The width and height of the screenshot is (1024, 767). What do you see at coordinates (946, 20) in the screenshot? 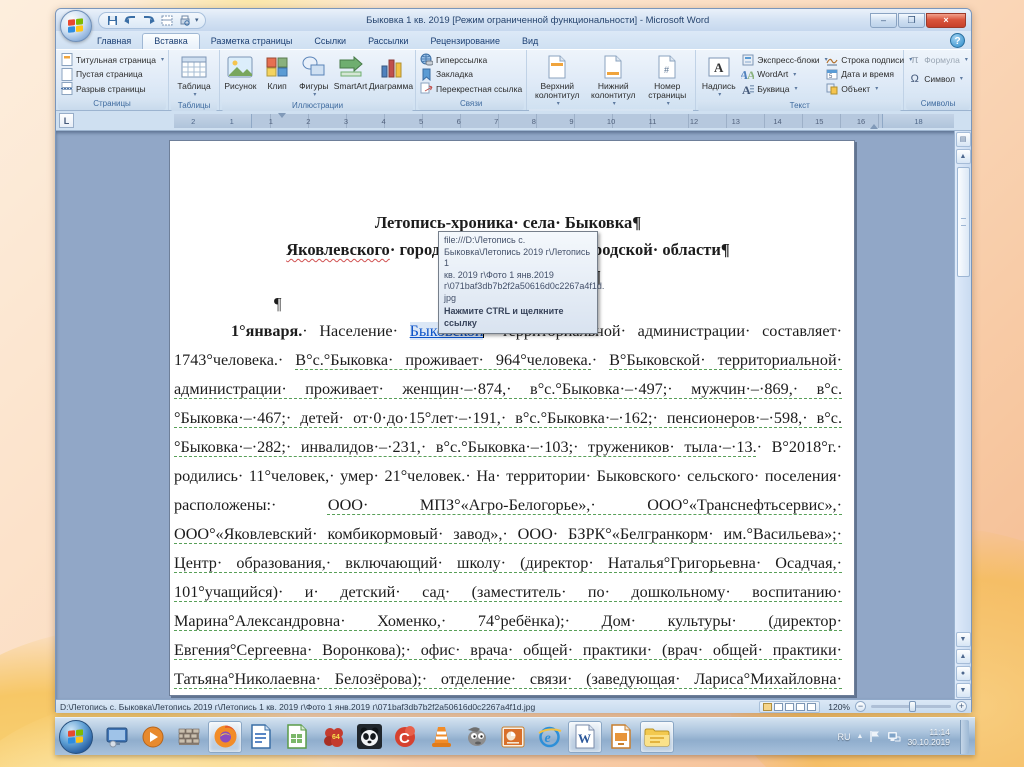
I see `close-button: ×` at bounding box center [946, 20].